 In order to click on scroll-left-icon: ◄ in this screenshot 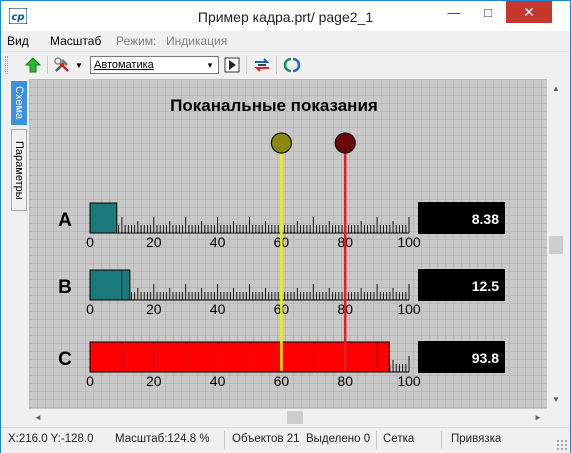, I will do `click(38, 417)`.